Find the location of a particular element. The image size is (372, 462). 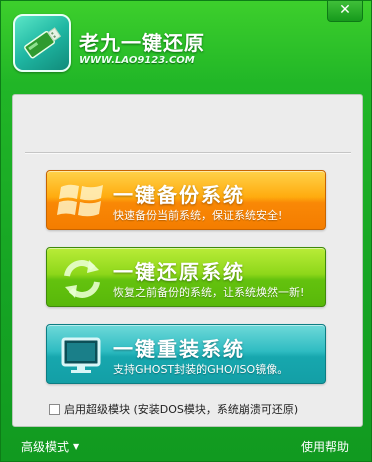

panel-divider is located at coordinates (188, 153).